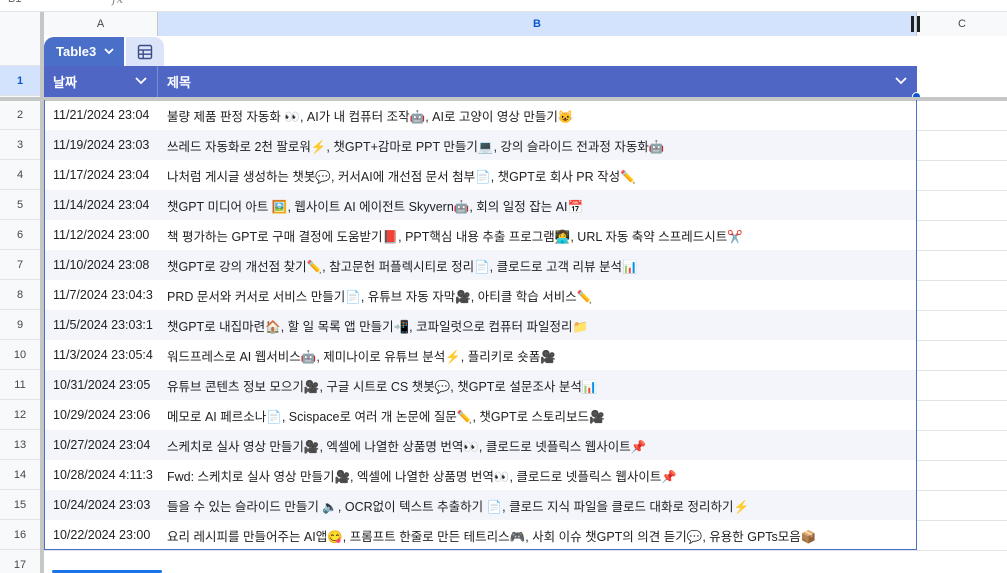  I want to click on date-cell: 10/27/2024 23:04, so click(102, 445).